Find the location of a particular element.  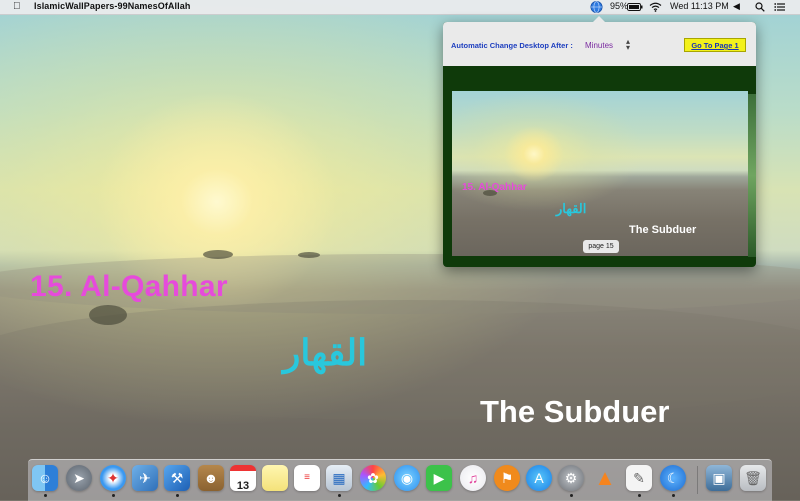

wallpaper-name-number: 15. Al-Qahhar is located at coordinates (129, 286).